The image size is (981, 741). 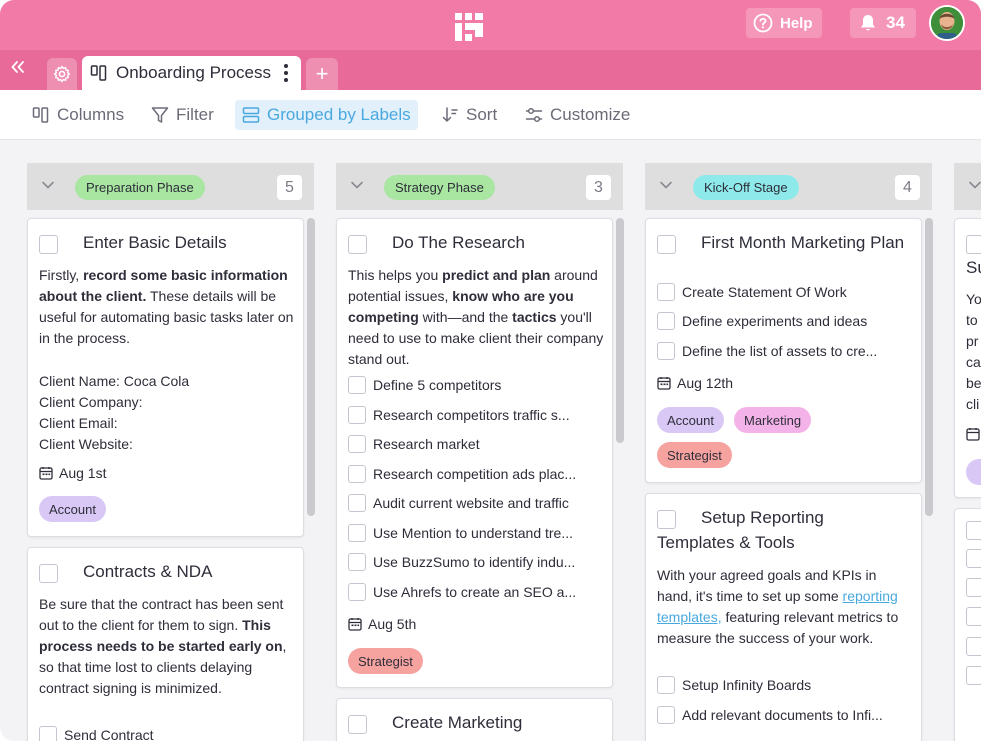 What do you see at coordinates (577, 115) in the screenshot?
I see `customize-button: Customize` at bounding box center [577, 115].